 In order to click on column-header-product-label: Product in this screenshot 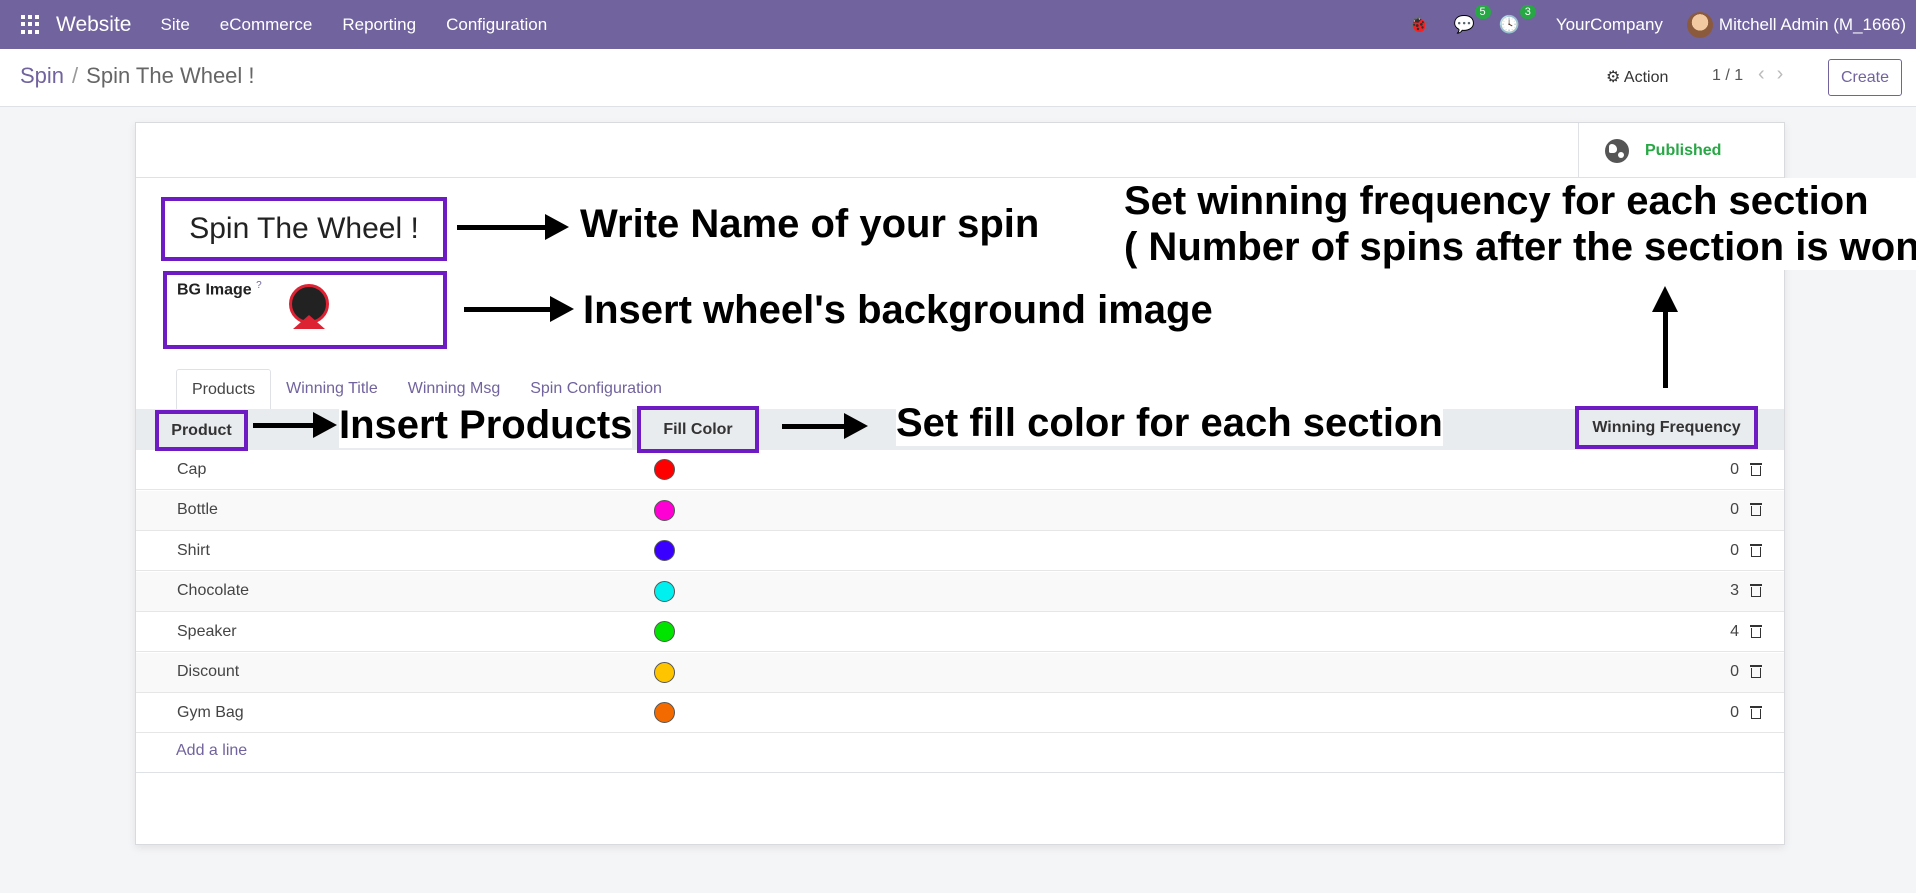, I will do `click(201, 430)`.